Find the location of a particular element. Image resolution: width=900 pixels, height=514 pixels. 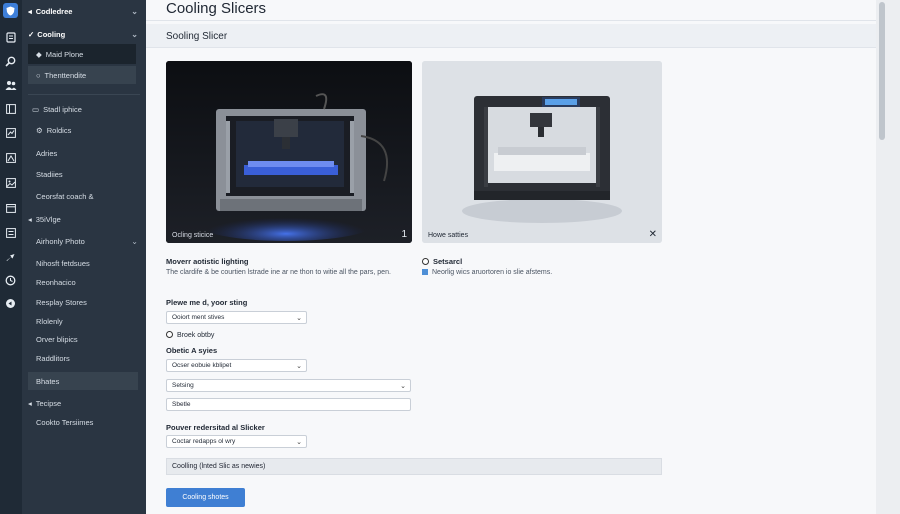

search-icon is located at coordinates (10, 61).